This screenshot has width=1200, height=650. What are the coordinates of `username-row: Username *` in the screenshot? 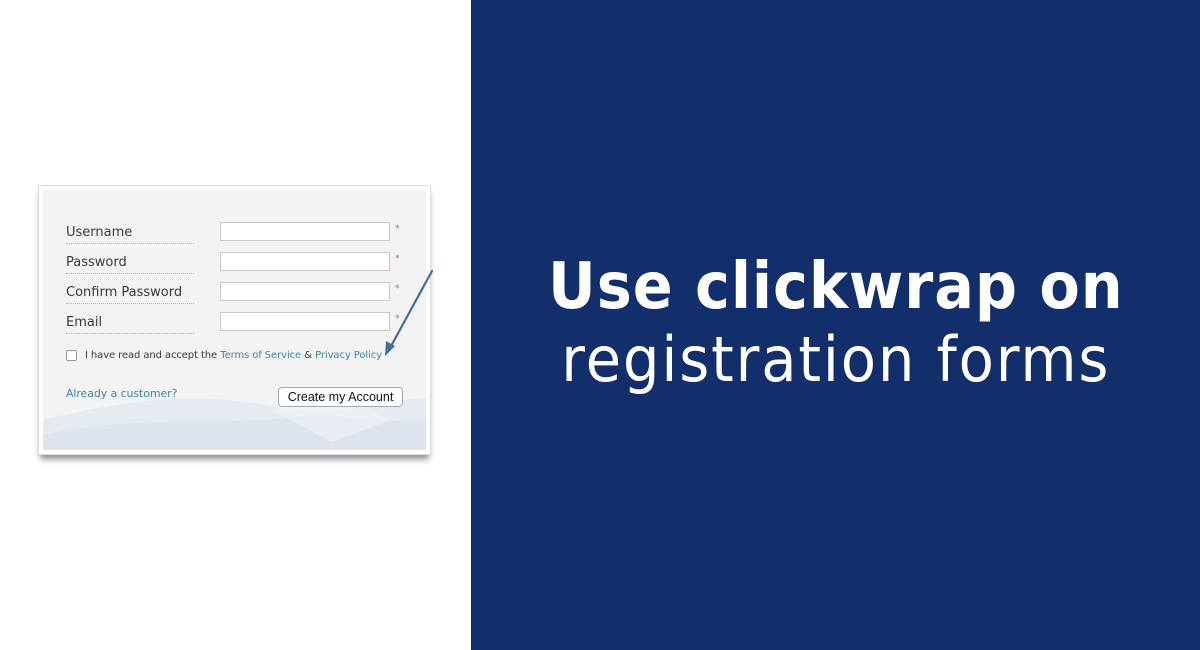 It's located at (233, 233).